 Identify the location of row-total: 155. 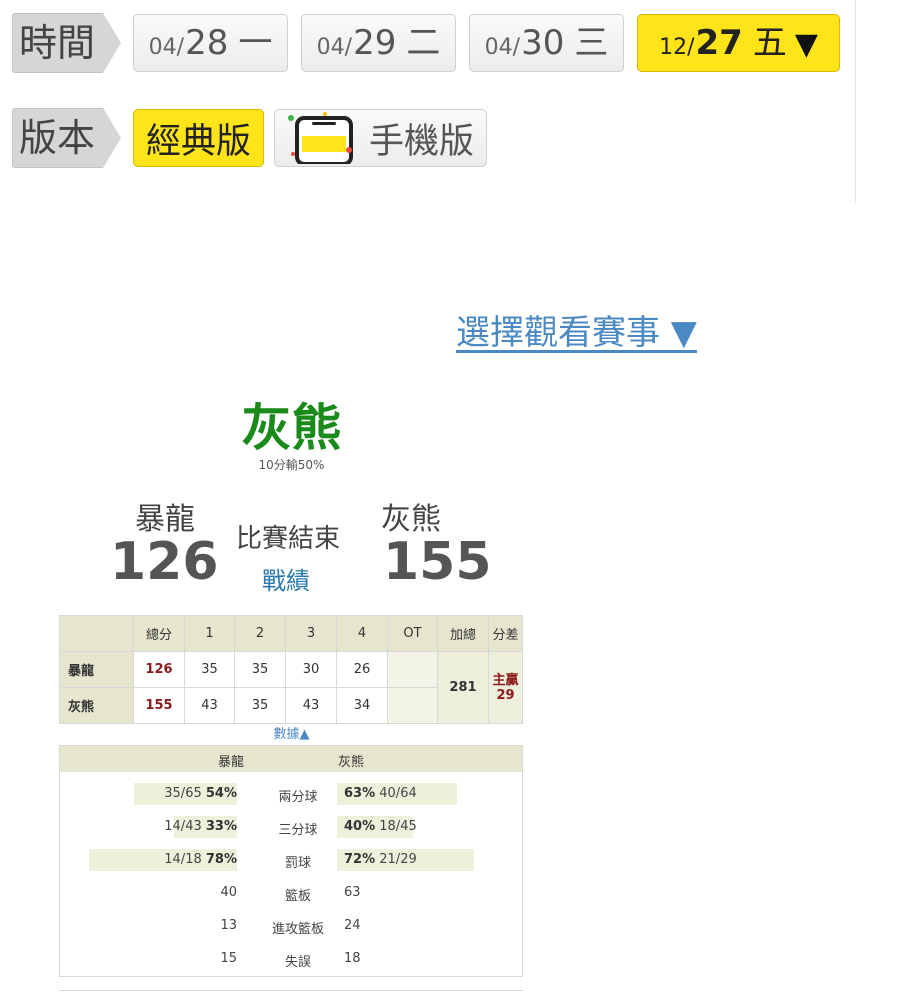
(159, 705).